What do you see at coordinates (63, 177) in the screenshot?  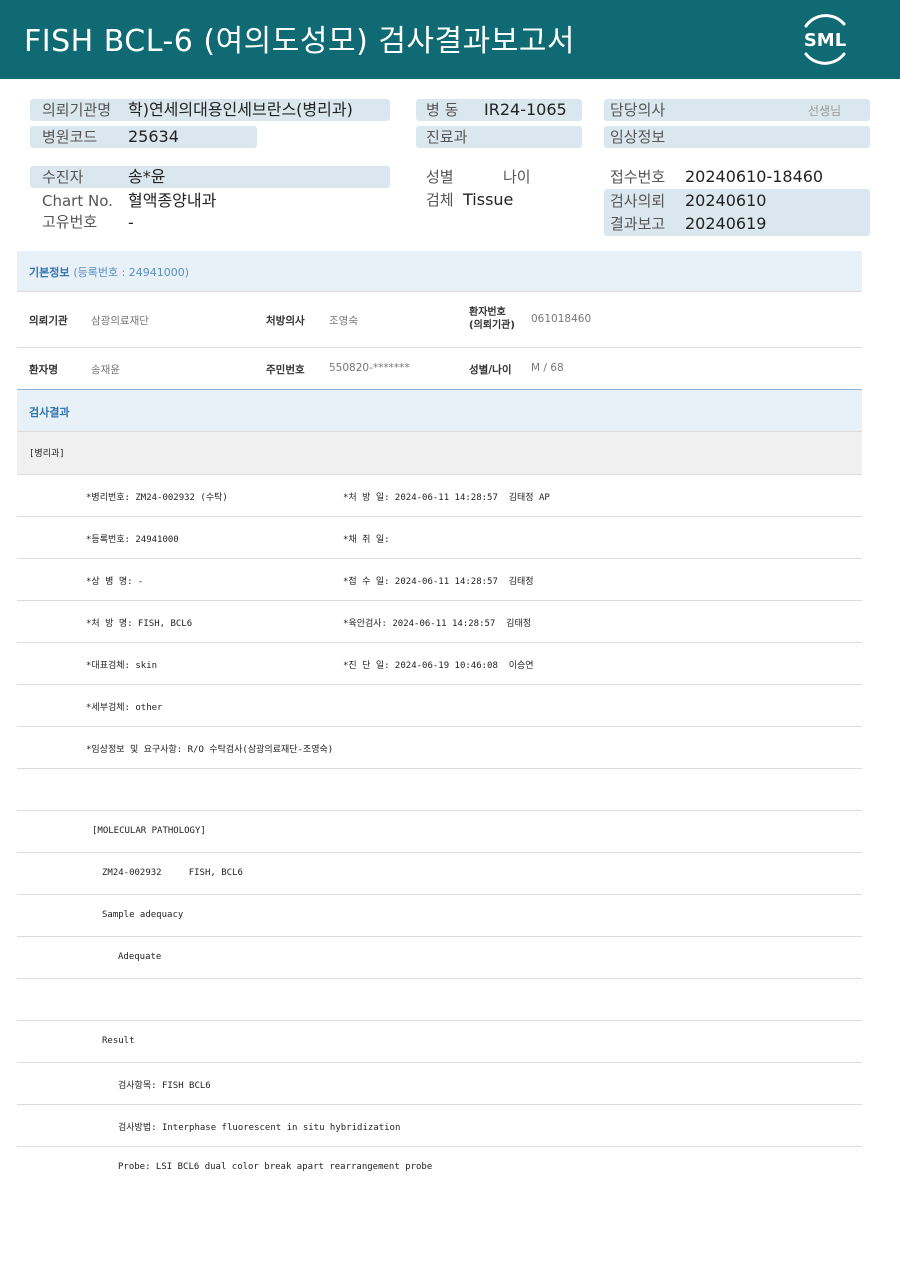 I see `patient-label: 수진자` at bounding box center [63, 177].